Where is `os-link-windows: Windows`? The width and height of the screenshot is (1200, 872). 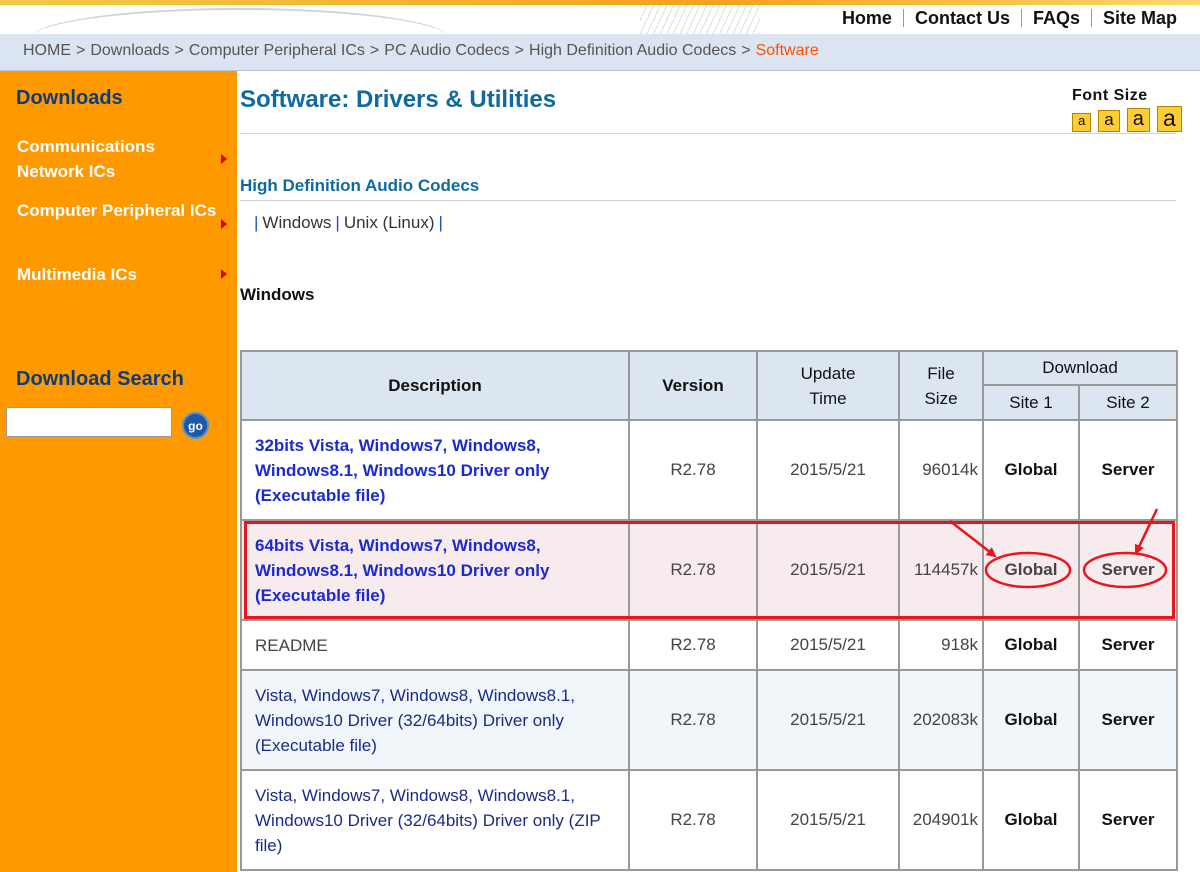 os-link-windows: Windows is located at coordinates (296, 222).